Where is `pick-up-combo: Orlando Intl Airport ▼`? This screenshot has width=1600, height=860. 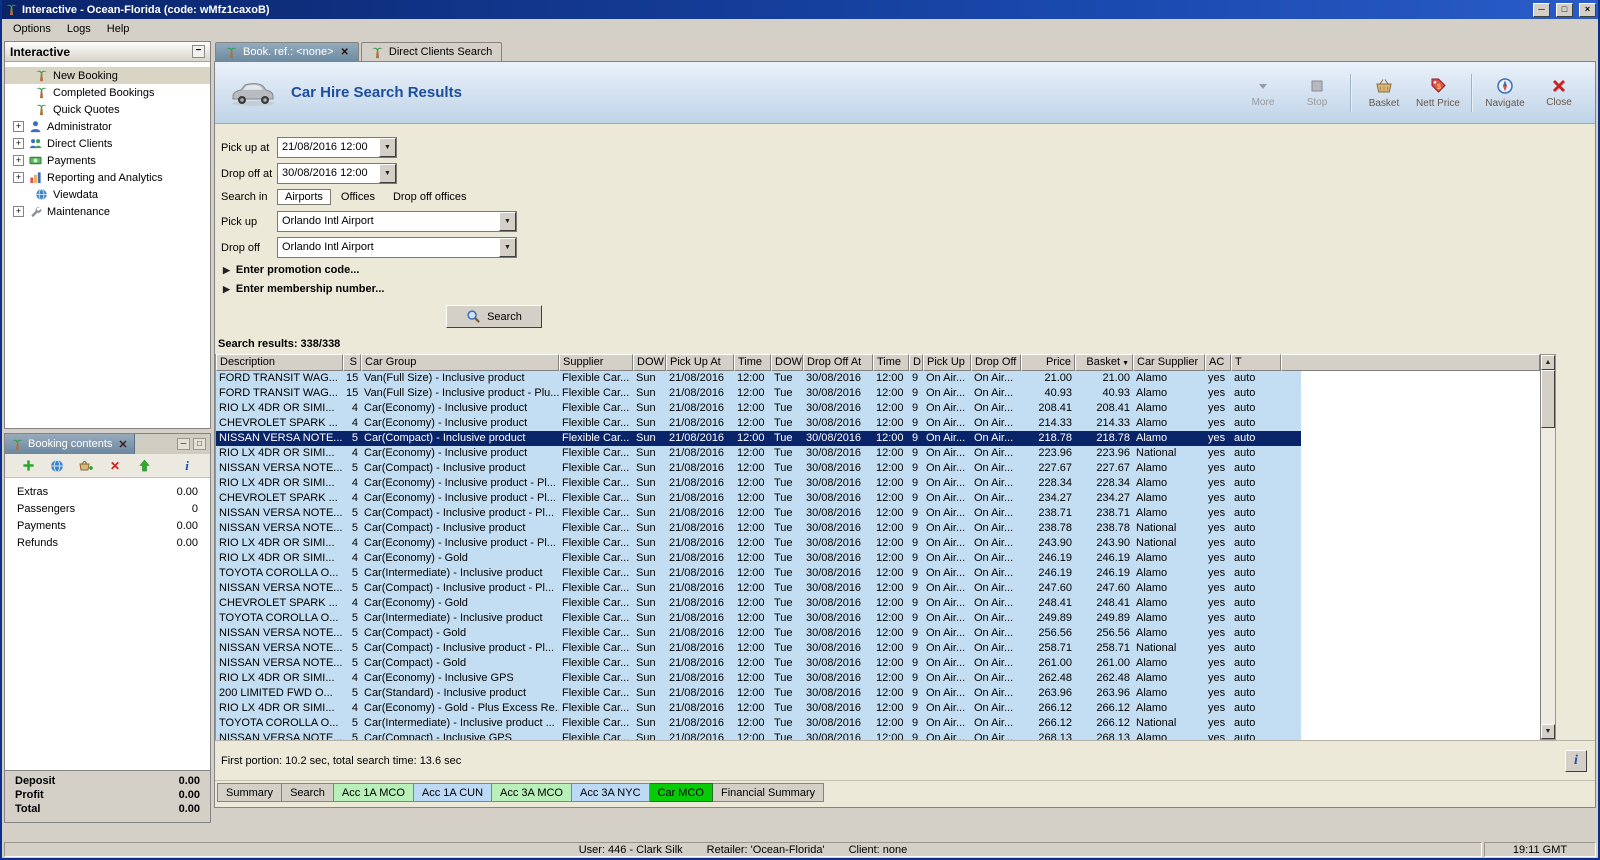
pick-up-combo: Orlando Intl Airport ▼ is located at coordinates (397, 221).